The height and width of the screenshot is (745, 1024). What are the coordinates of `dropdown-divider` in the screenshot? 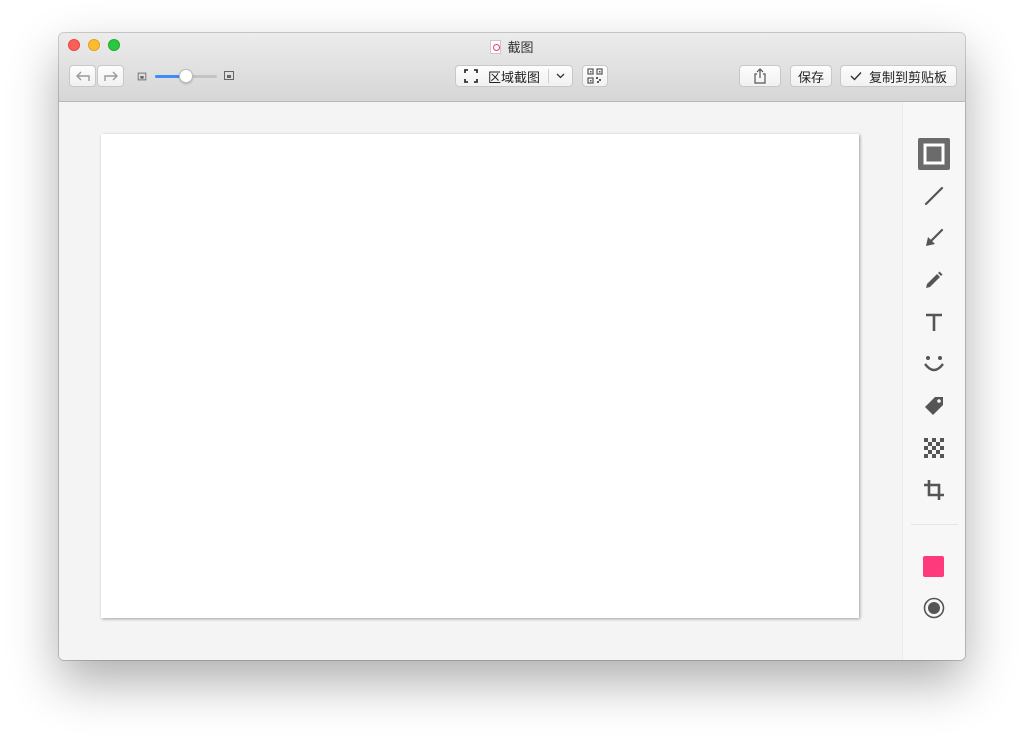 It's located at (548, 76).